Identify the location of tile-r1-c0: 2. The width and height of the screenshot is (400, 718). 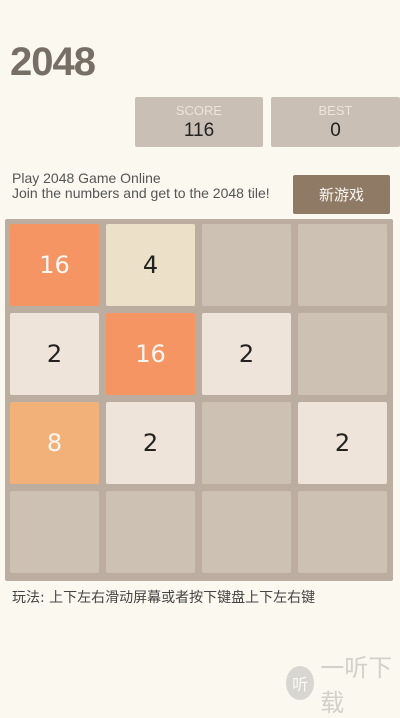
(54, 354).